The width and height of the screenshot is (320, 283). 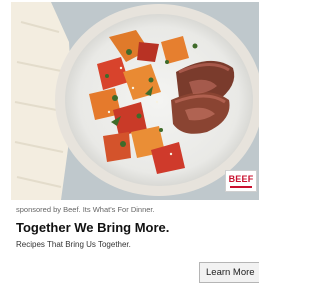 I want to click on learn-more-button: Learn More, so click(x=229, y=272).